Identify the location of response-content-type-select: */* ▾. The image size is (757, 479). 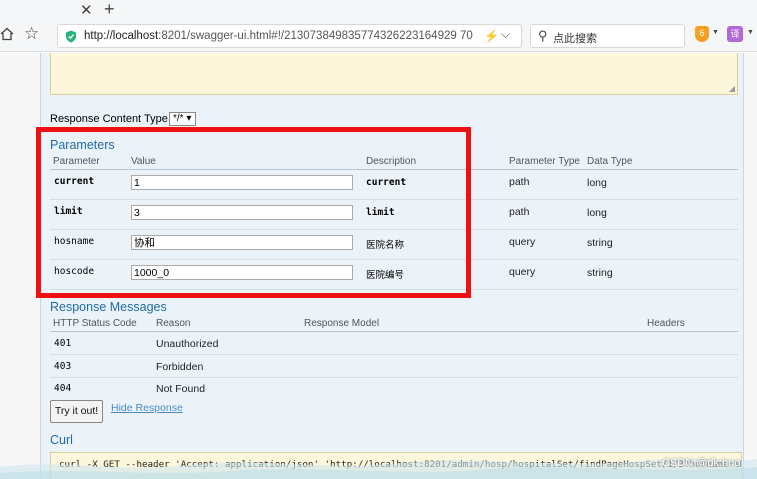
(182, 119).